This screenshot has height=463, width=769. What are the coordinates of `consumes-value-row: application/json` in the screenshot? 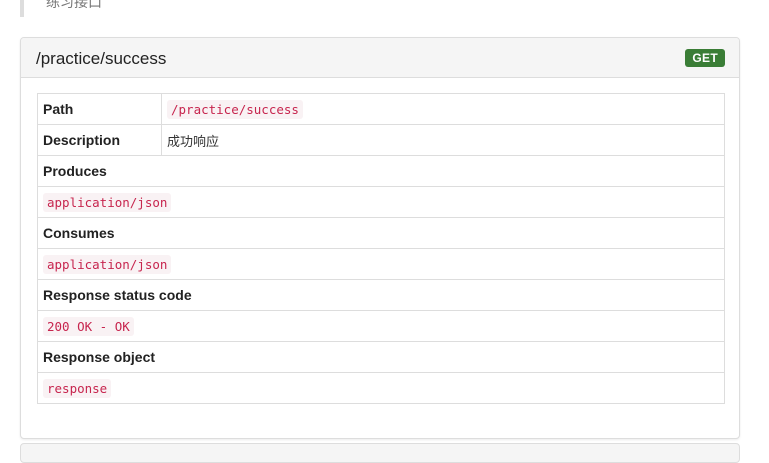 It's located at (381, 264).